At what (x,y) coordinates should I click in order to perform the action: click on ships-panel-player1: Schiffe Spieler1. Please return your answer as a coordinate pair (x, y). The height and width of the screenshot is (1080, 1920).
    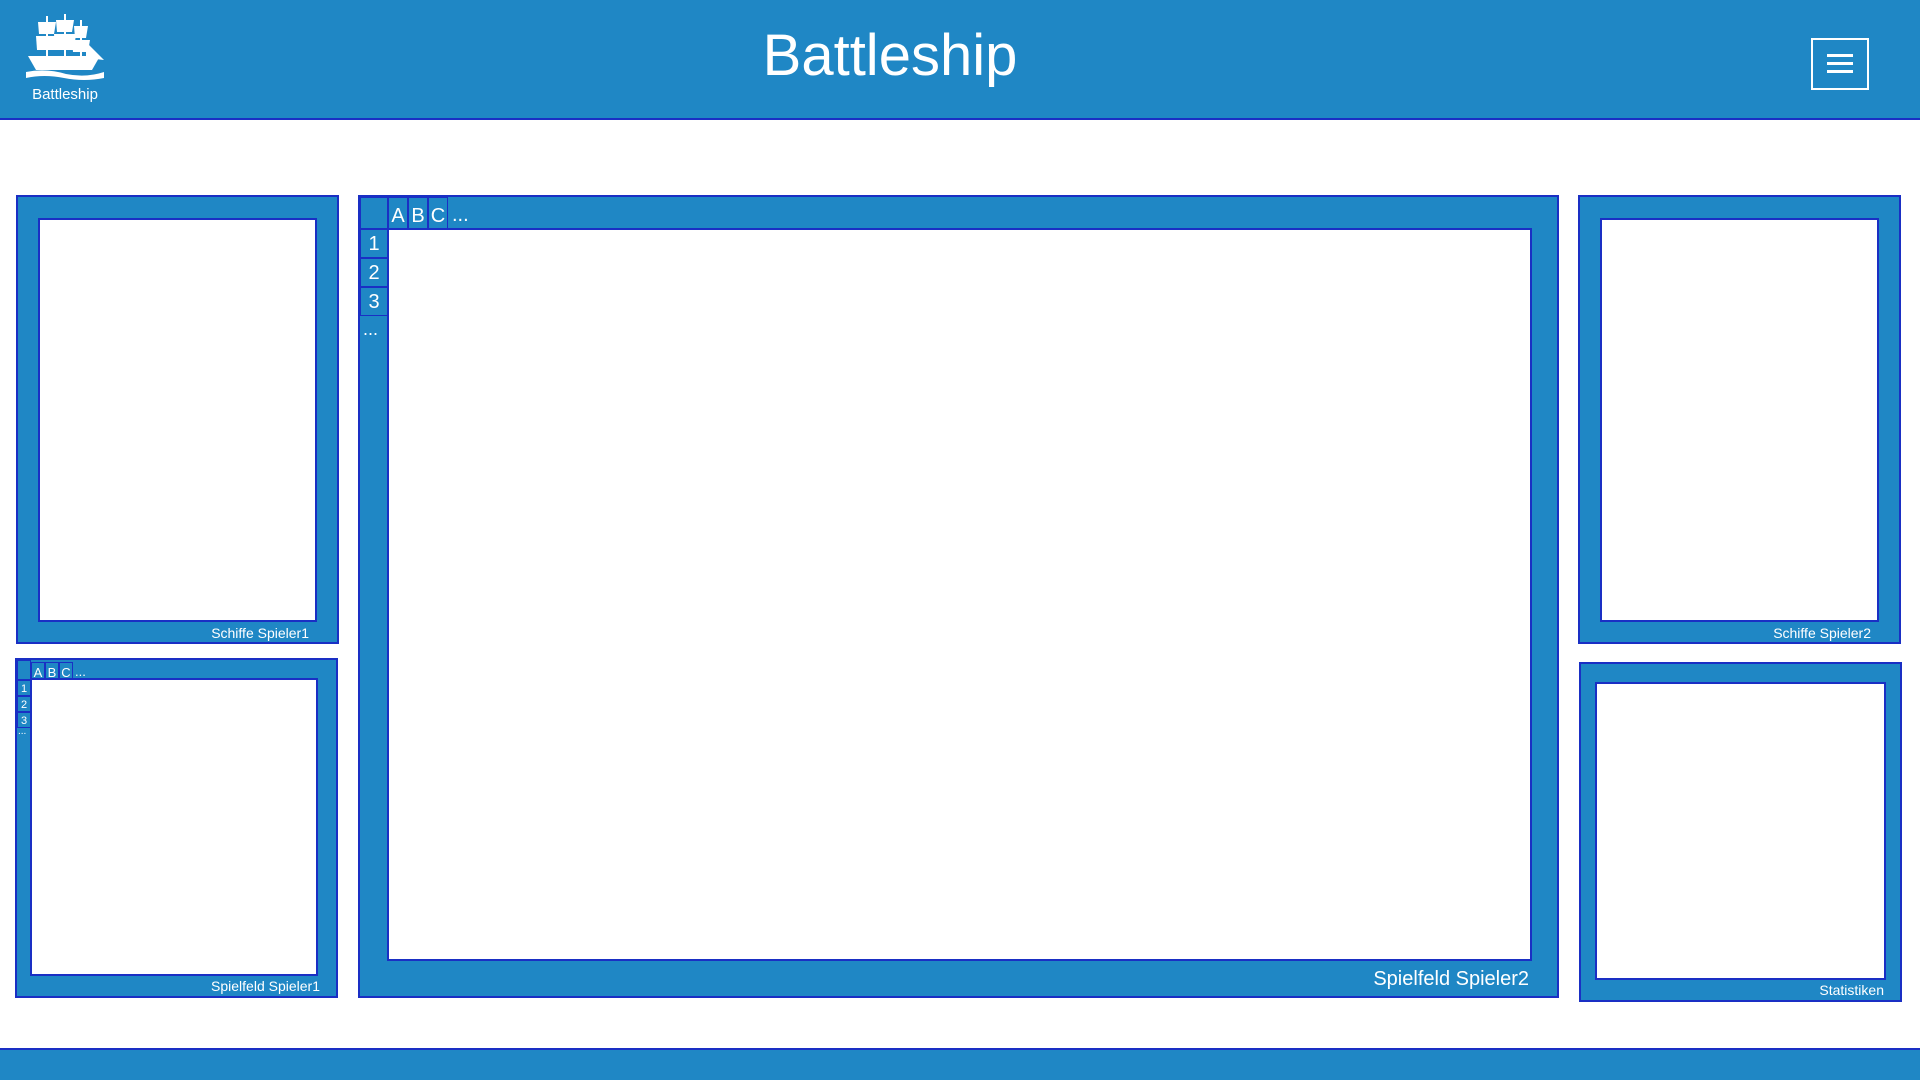
    Looking at the image, I should click on (177, 419).